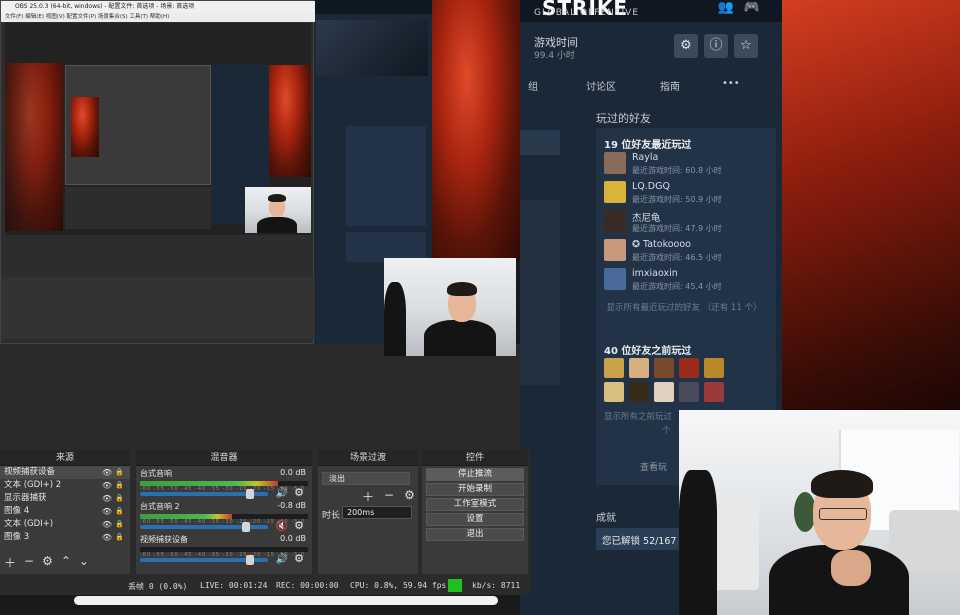 The height and width of the screenshot is (615, 960). I want to click on controller-icon: 🎮, so click(752, 7).